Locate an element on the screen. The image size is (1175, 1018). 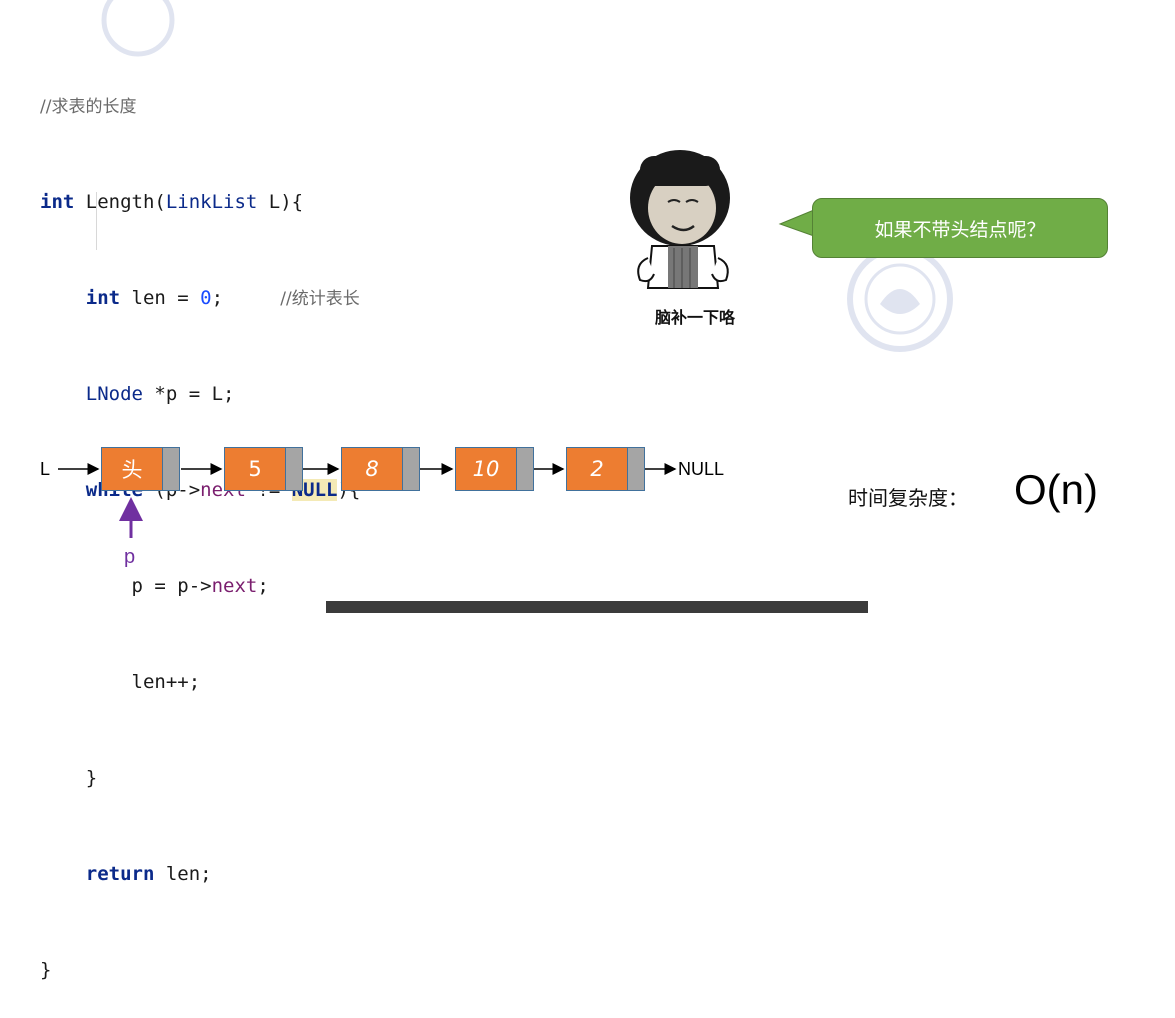
bubble-text: 如果不带头结点呢？ is located at coordinates (960, 229).